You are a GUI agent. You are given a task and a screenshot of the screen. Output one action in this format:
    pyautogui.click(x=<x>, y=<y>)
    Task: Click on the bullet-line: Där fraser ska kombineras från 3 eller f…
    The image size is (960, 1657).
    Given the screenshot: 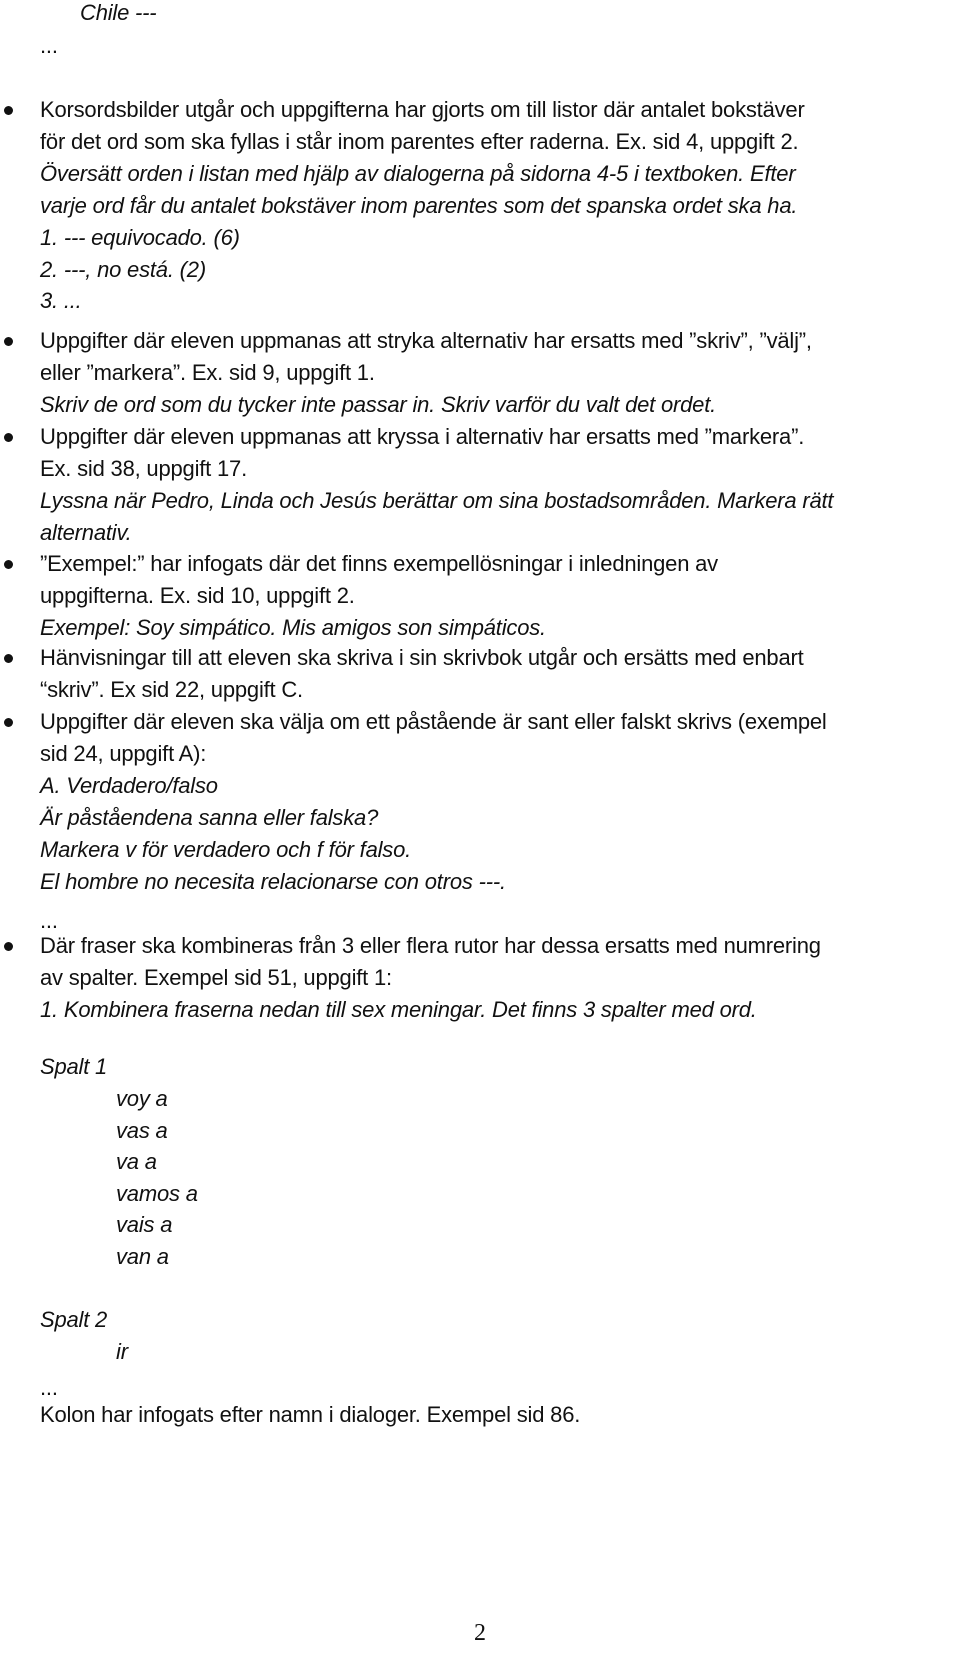 What is the action you would take?
    pyautogui.click(x=430, y=945)
    